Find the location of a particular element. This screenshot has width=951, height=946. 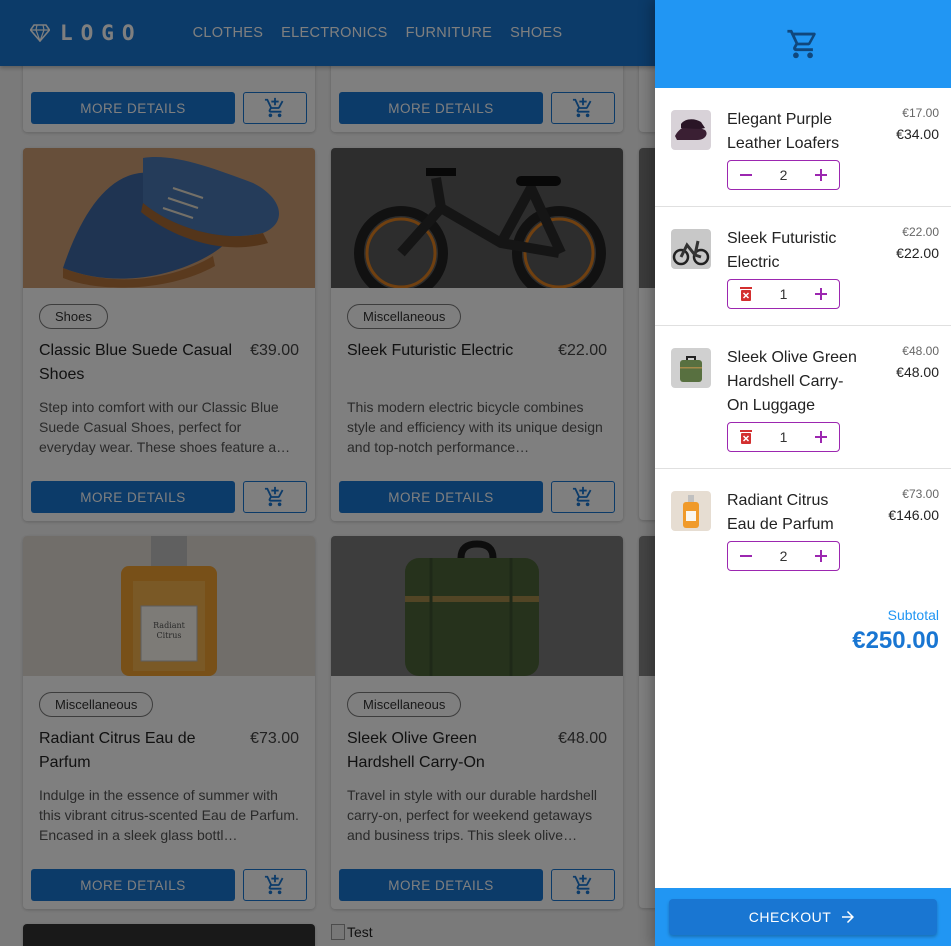

cart-item-total: €48.00 is located at coordinates (917, 372).